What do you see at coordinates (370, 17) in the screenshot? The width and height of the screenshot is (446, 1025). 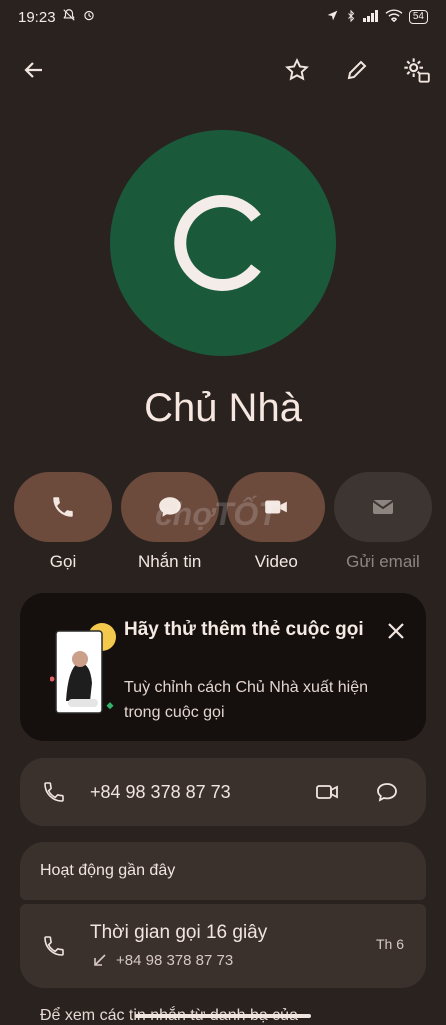 I see `signal-icon` at bounding box center [370, 17].